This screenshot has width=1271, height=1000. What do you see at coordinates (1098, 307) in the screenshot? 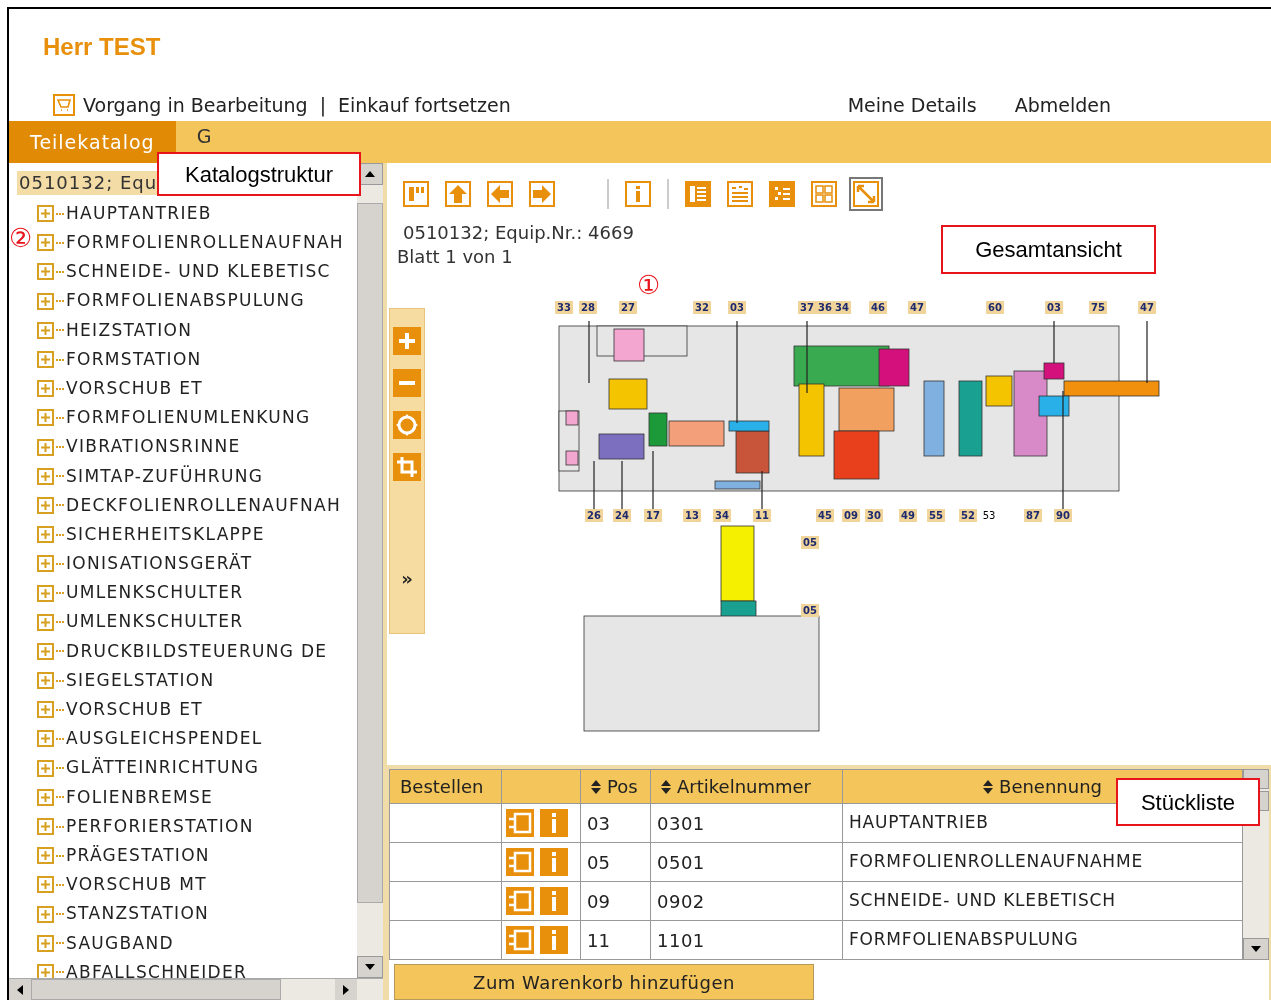
I see `callout-label: 75` at bounding box center [1098, 307].